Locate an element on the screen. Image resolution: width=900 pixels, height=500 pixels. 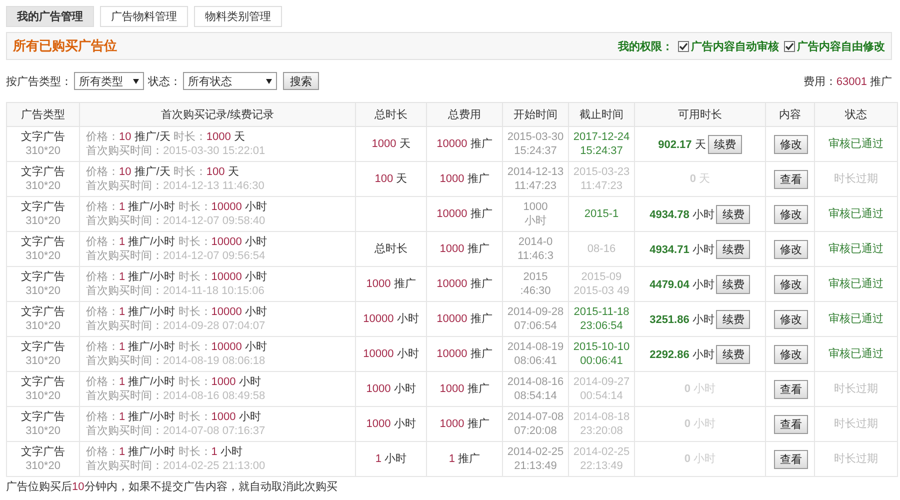
purchase-time-line: 首次购买时间：2014-12-07 09:58:40 is located at coordinates (176, 221).